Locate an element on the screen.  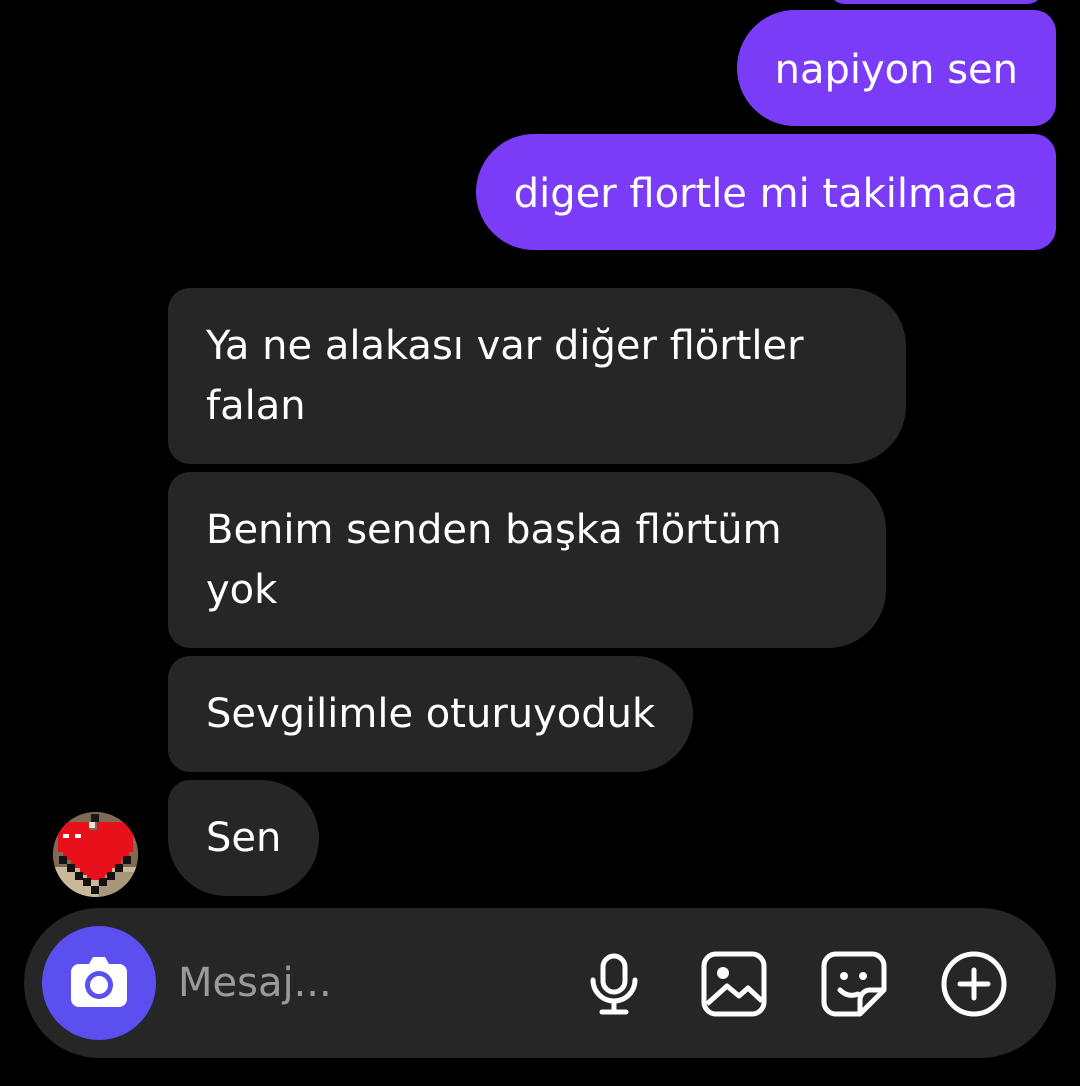
message-text-line: Benim senden başka flörtüm is located at coordinates (494, 530).